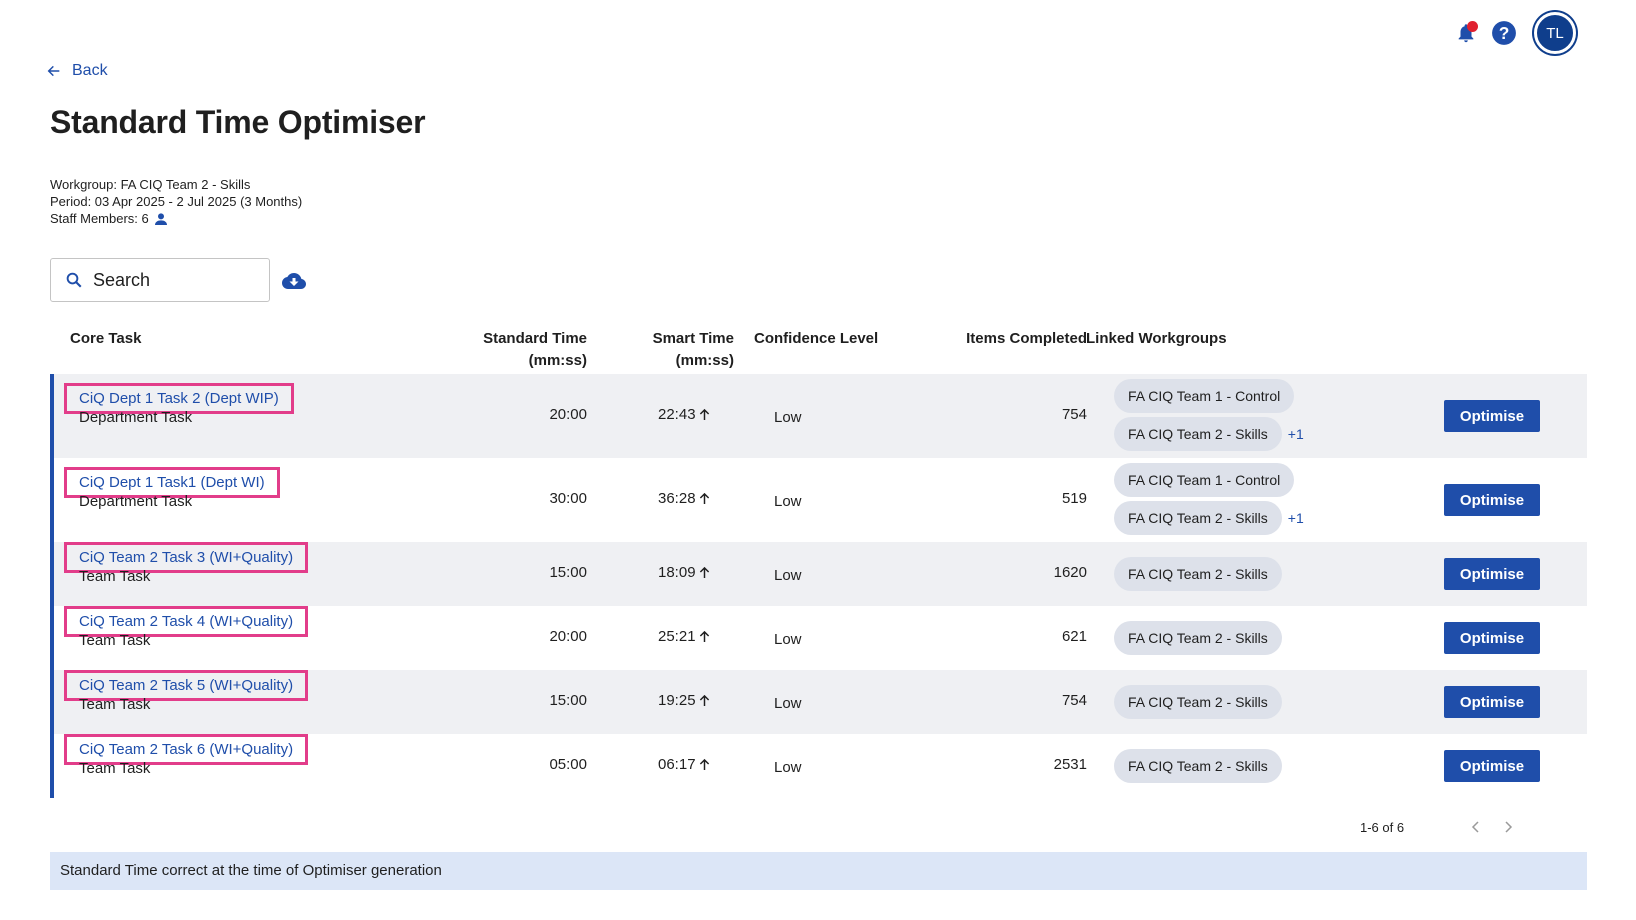 The width and height of the screenshot is (1636, 920). Describe the element at coordinates (99, 218) in the screenshot. I see `staff-members-text: Staff Members: 6` at that location.